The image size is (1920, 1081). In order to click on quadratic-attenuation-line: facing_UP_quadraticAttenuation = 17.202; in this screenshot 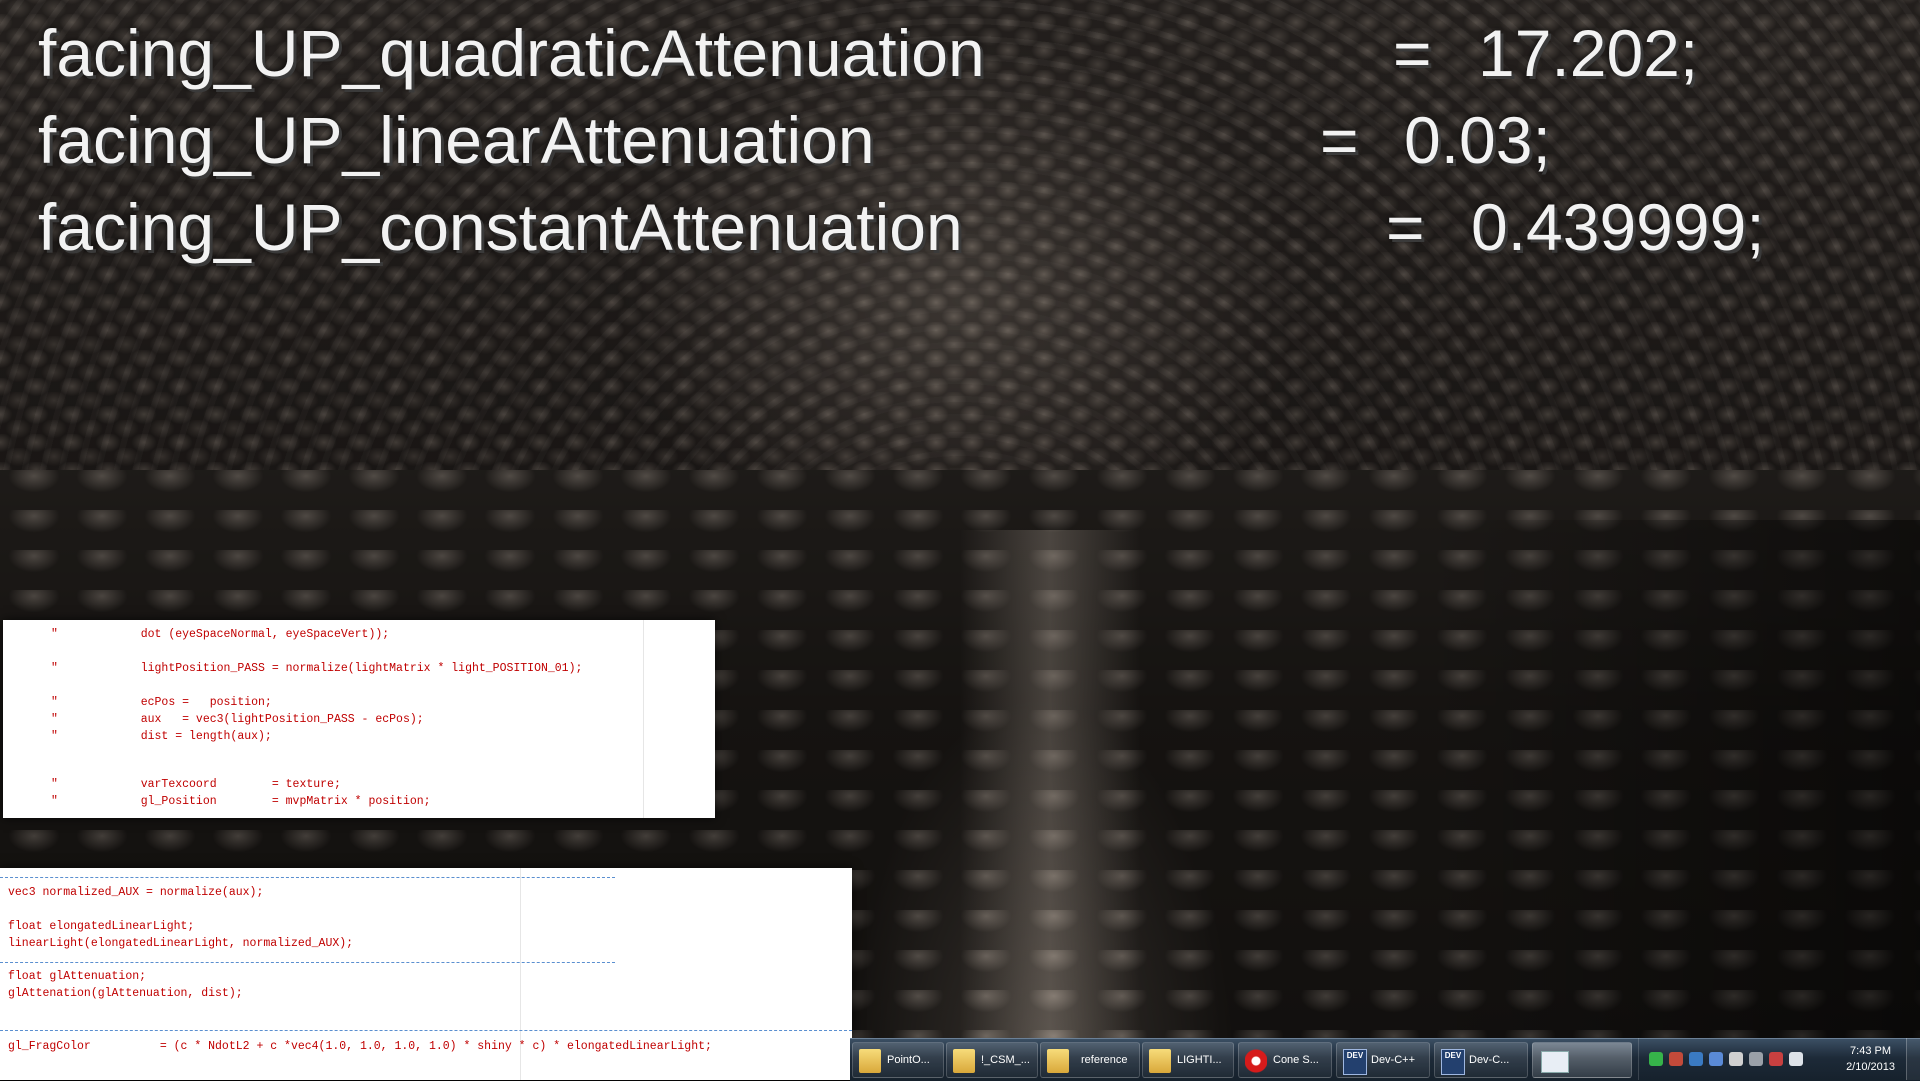, I will do `click(868, 53)`.